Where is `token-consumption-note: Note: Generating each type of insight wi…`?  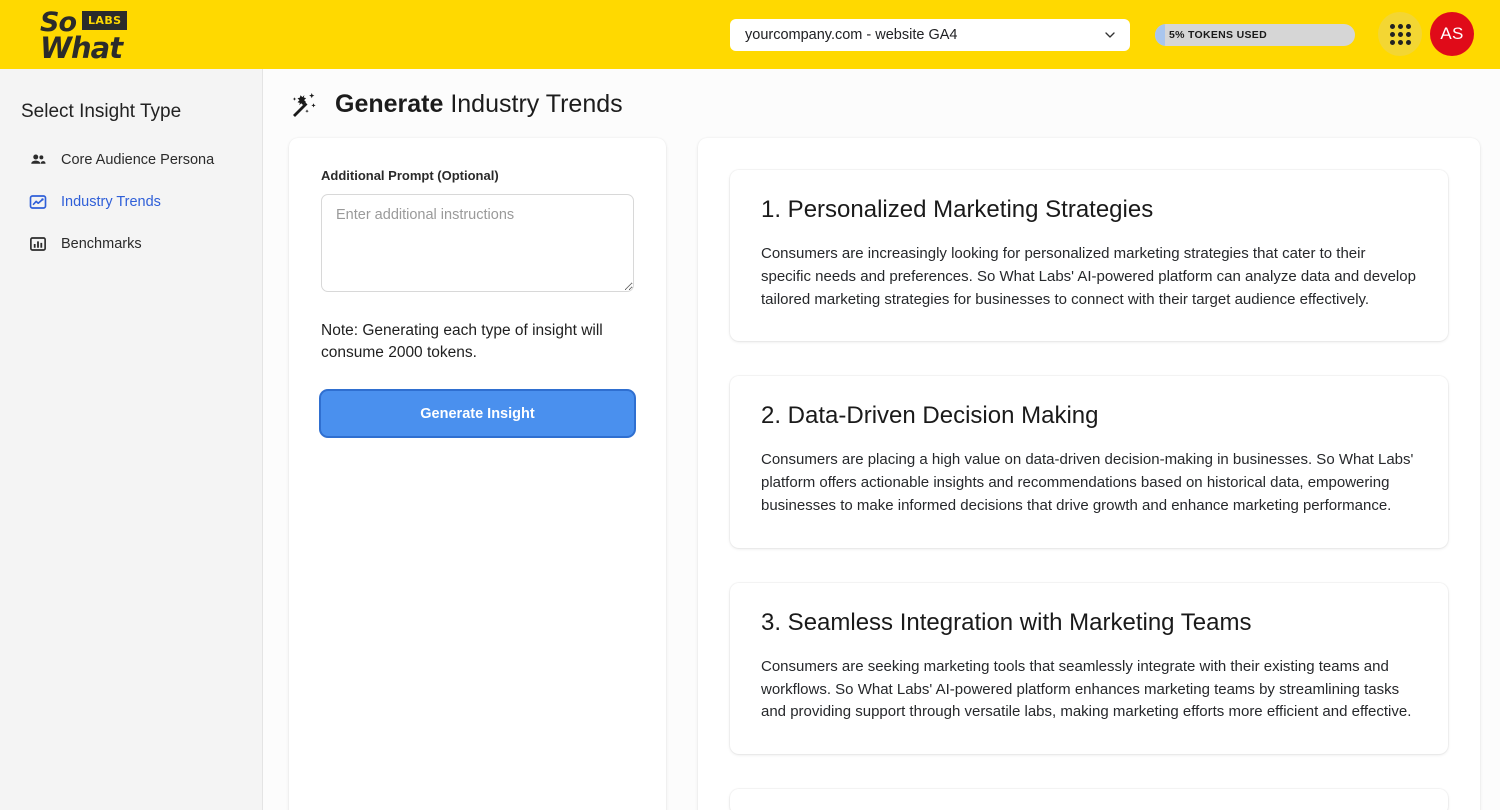 token-consumption-note: Note: Generating each type of insight wi… is located at coordinates (462, 341).